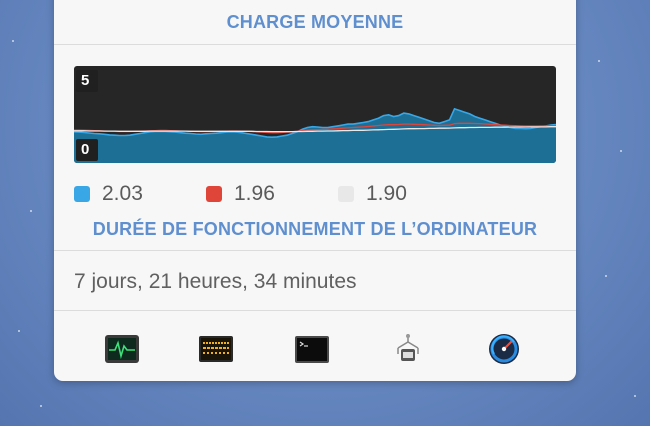 The width and height of the screenshot is (650, 426). What do you see at coordinates (315, 22) in the screenshot?
I see `load-average-title: CHARGE MOYENNE` at bounding box center [315, 22].